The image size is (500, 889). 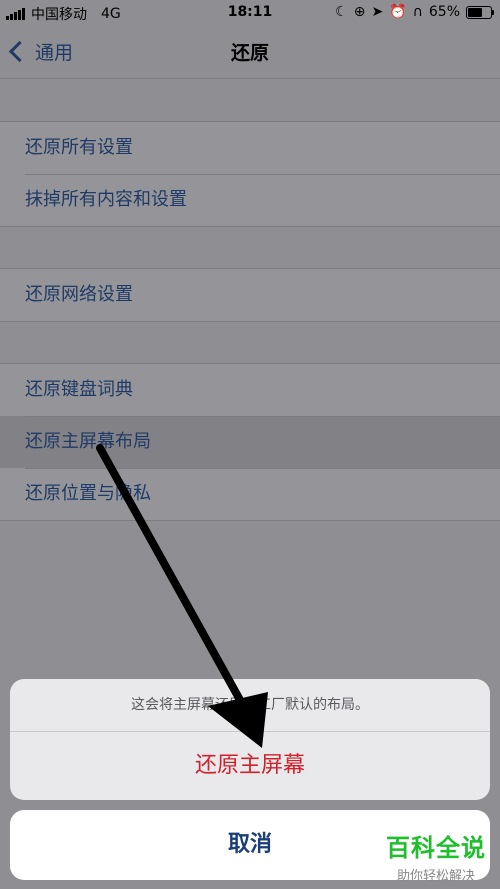 What do you see at coordinates (341, 12) in the screenshot?
I see `moon-icon: ☾` at bounding box center [341, 12].